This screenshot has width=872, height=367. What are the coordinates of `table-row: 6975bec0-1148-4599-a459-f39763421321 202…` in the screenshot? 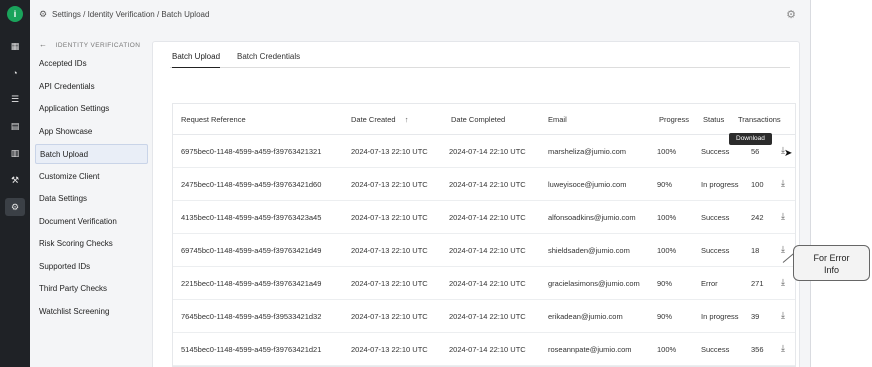 It's located at (484, 151).